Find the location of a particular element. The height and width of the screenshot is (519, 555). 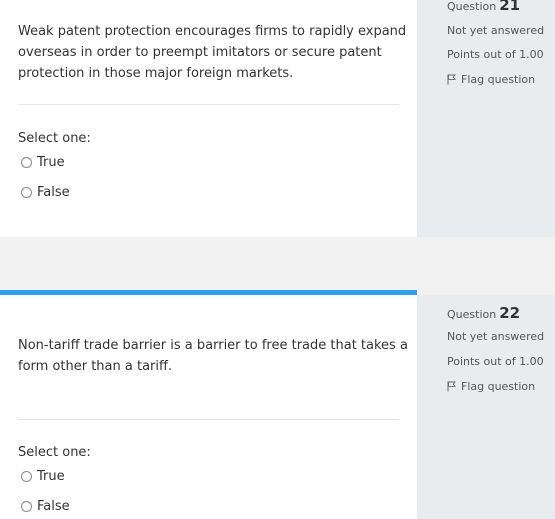

question-21-option-true: True is located at coordinates (43, 162).